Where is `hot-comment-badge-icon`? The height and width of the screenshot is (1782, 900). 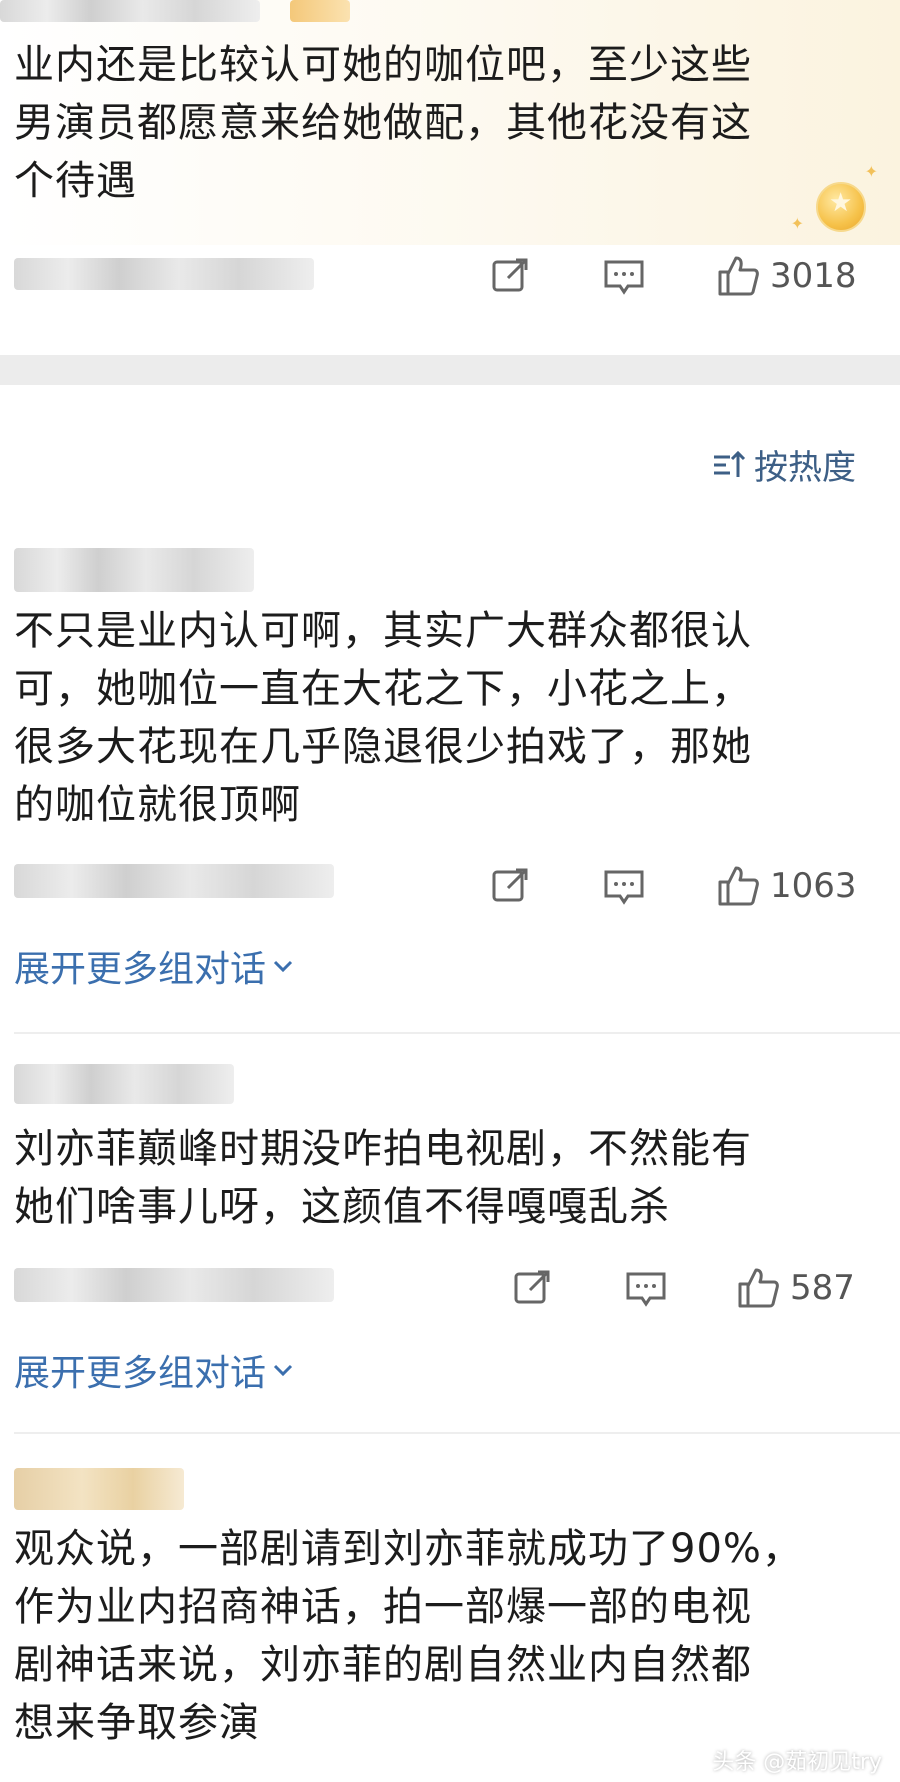 hot-comment-badge-icon is located at coordinates (841, 207).